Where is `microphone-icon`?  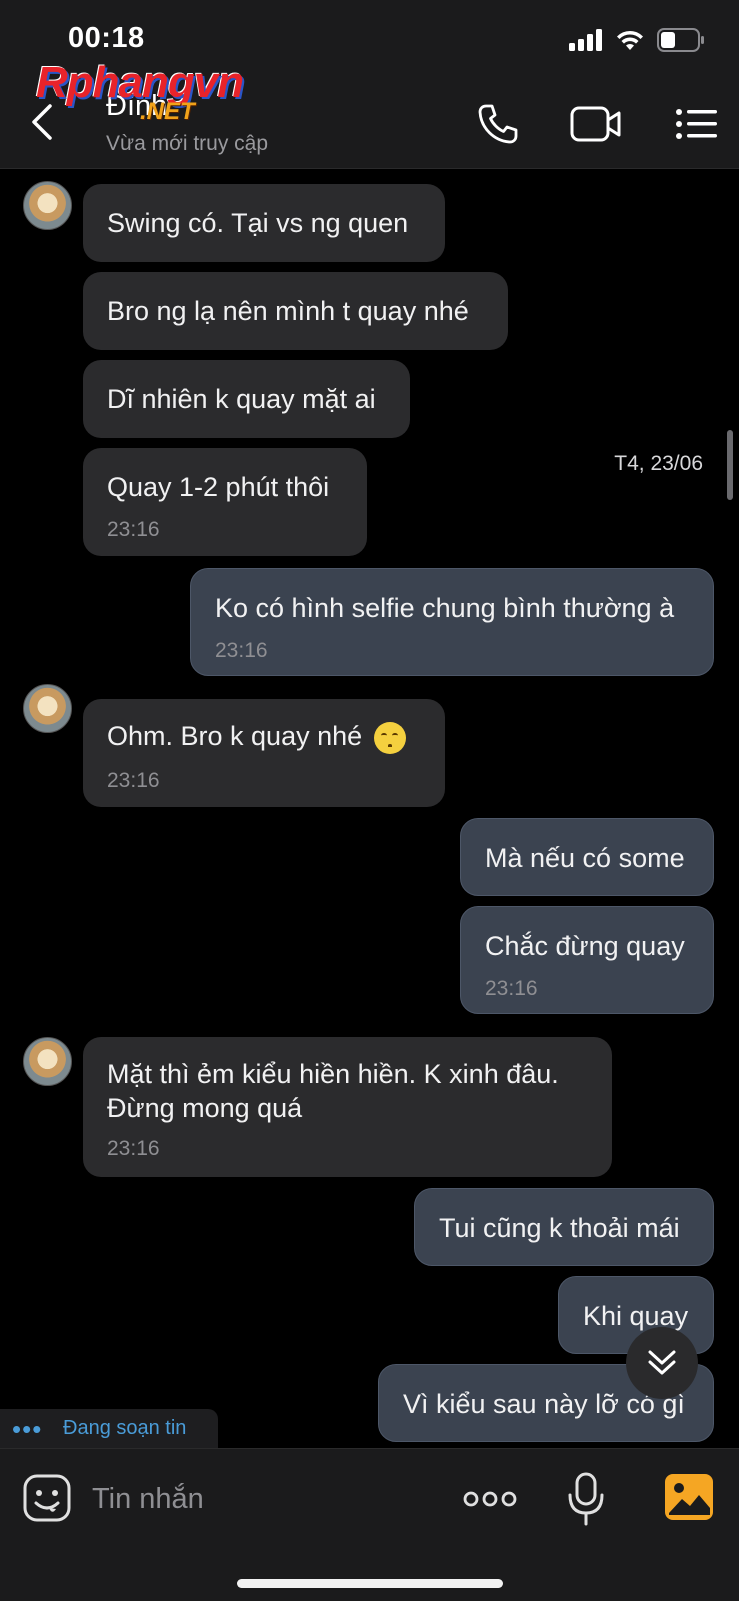
microphone-icon is located at coordinates (586, 1499).